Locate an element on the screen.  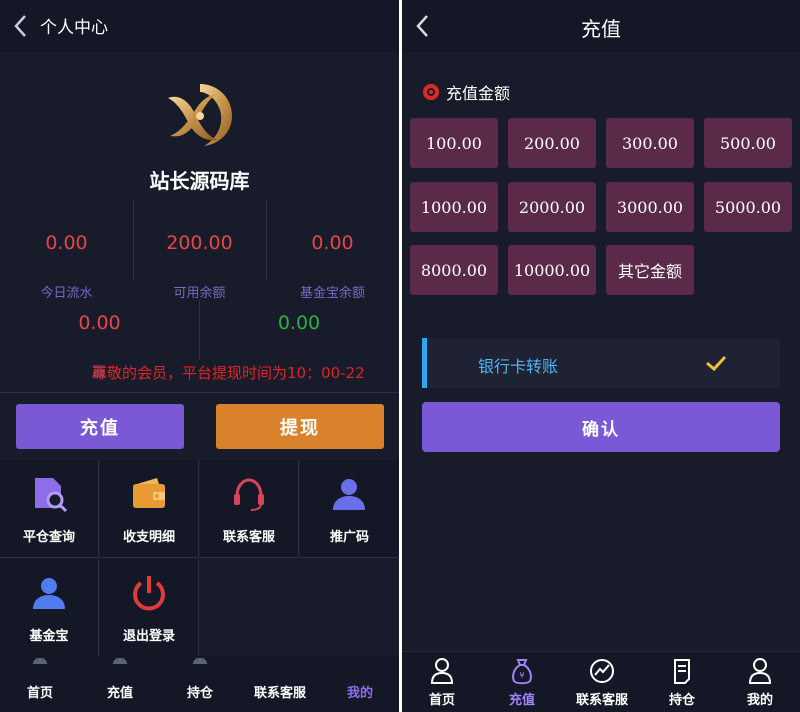
amount-section-header: 充值金额 is located at coordinates (466, 92).